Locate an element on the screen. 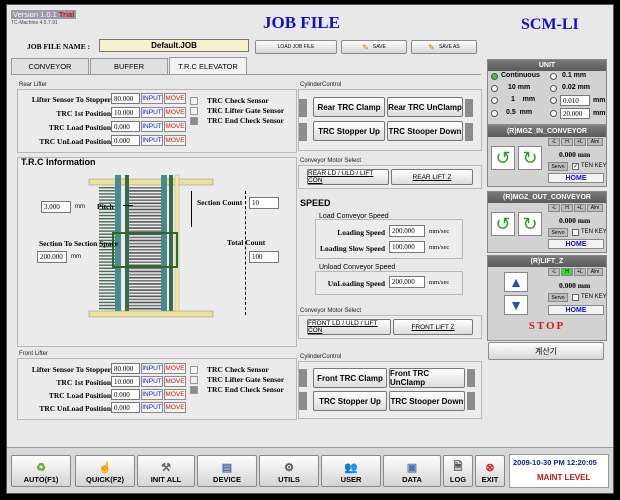 This screenshot has width=620, height=500. jog-down-icon: ▼ is located at coordinates (516, 305).